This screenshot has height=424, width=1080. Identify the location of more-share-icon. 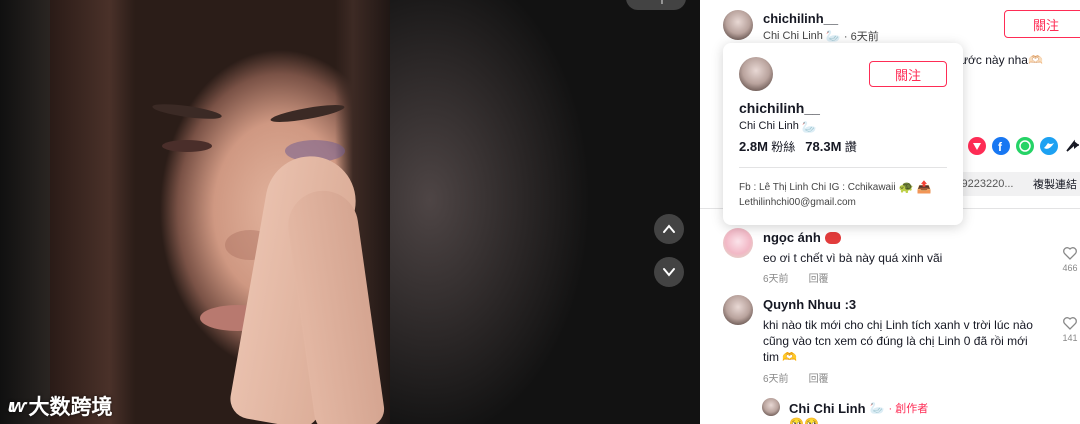
(1072, 146).